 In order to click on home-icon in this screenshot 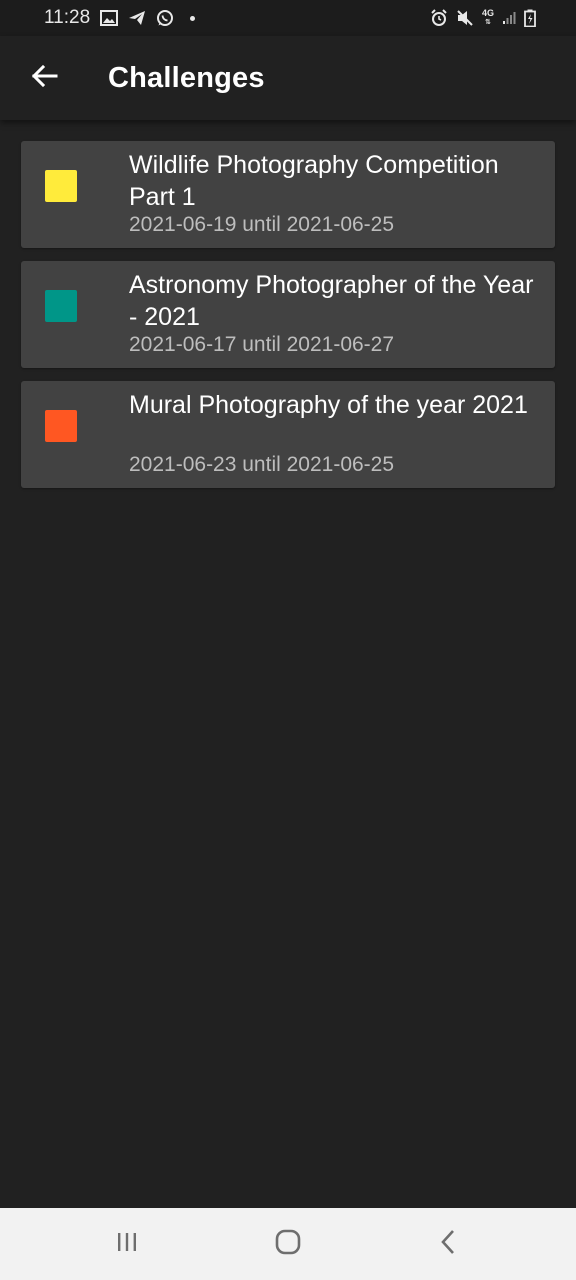, I will do `click(288, 1244)`.